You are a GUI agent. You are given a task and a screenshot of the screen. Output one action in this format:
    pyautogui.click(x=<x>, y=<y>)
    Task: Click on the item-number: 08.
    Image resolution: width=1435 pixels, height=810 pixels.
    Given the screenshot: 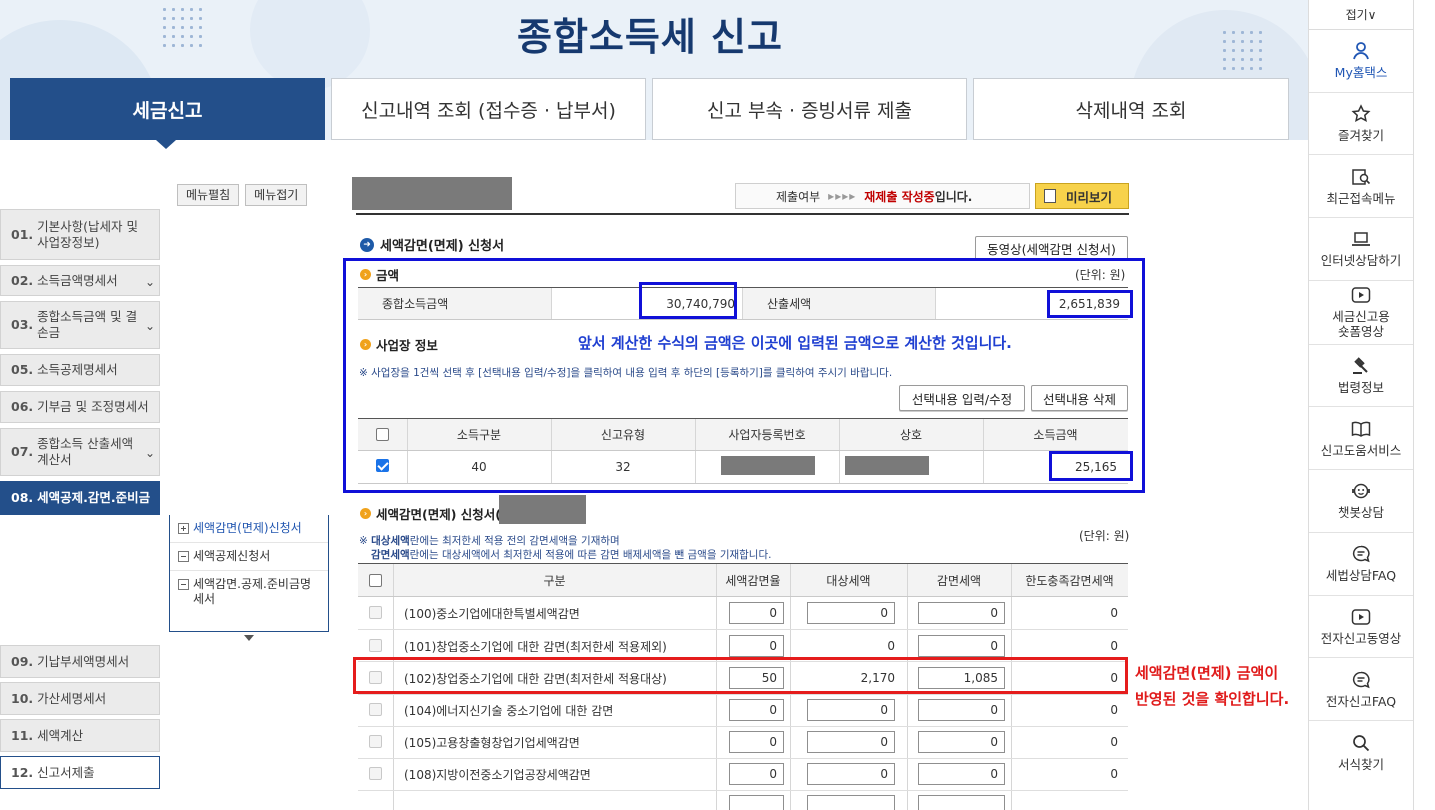 What is the action you would take?
    pyautogui.click(x=22, y=497)
    